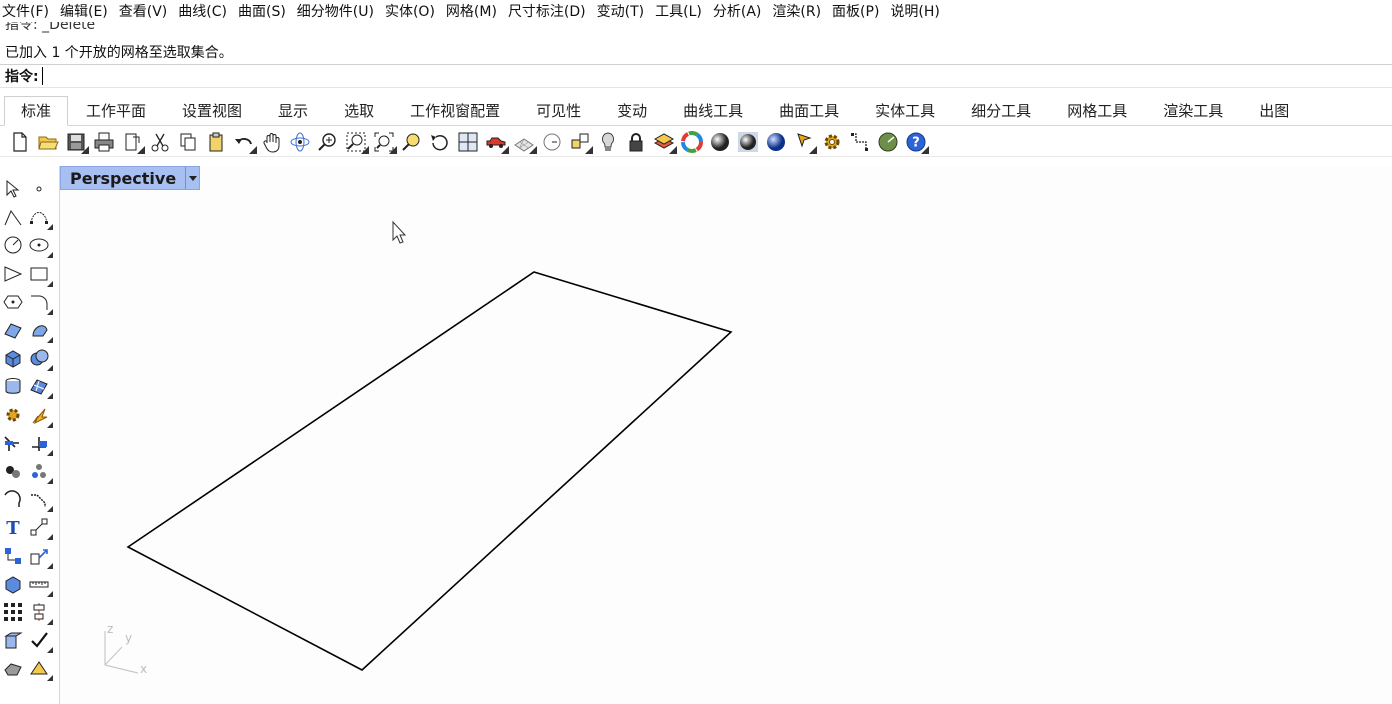 The width and height of the screenshot is (1392, 704). Describe the element at coordinates (800, 11) in the screenshot. I see `menu-item: 渲染(R)` at that location.